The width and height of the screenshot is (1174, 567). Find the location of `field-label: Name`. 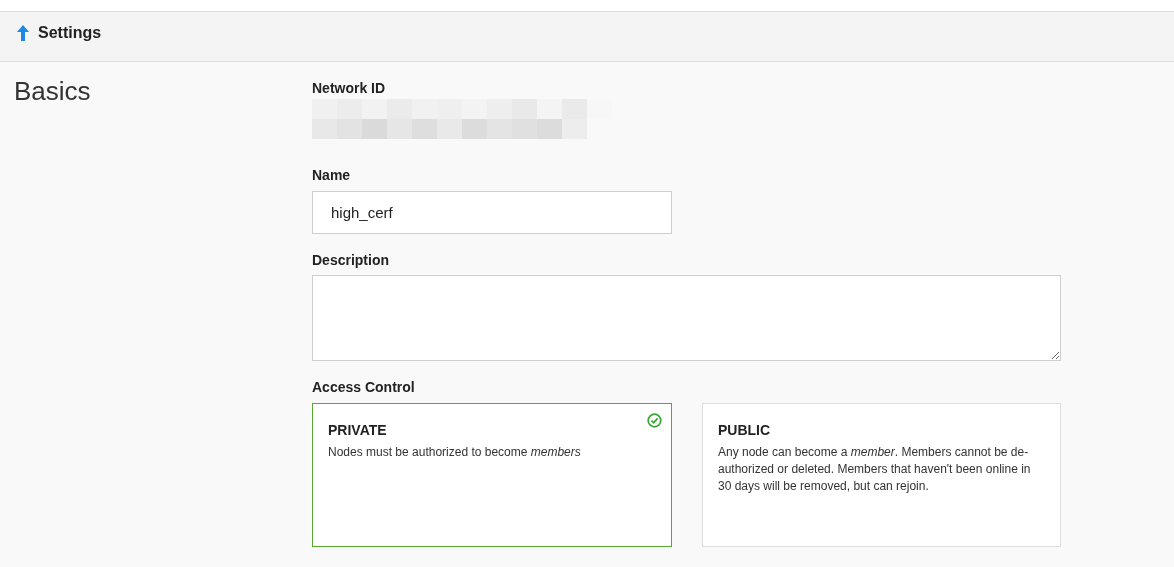

field-label: Name is located at coordinates (331, 175).